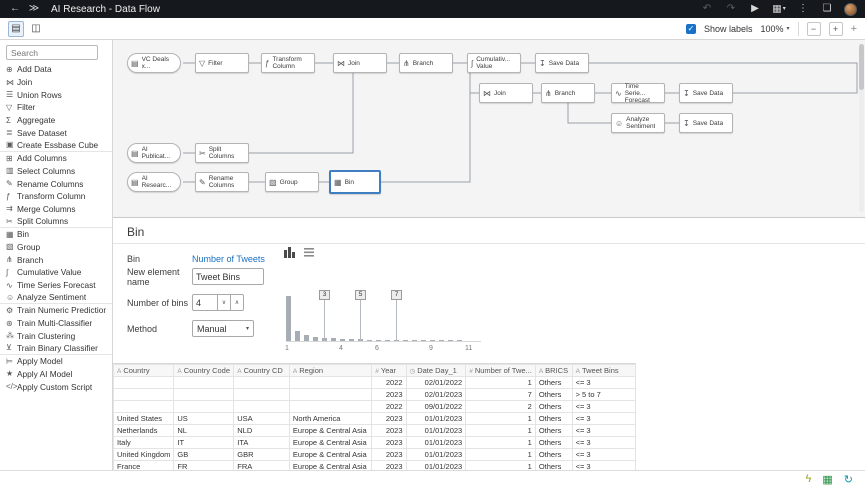 The width and height of the screenshot is (865, 487). Describe the element at coordinates (779, 9) in the screenshot. I see `view-options-icon: ▦▾` at that location.